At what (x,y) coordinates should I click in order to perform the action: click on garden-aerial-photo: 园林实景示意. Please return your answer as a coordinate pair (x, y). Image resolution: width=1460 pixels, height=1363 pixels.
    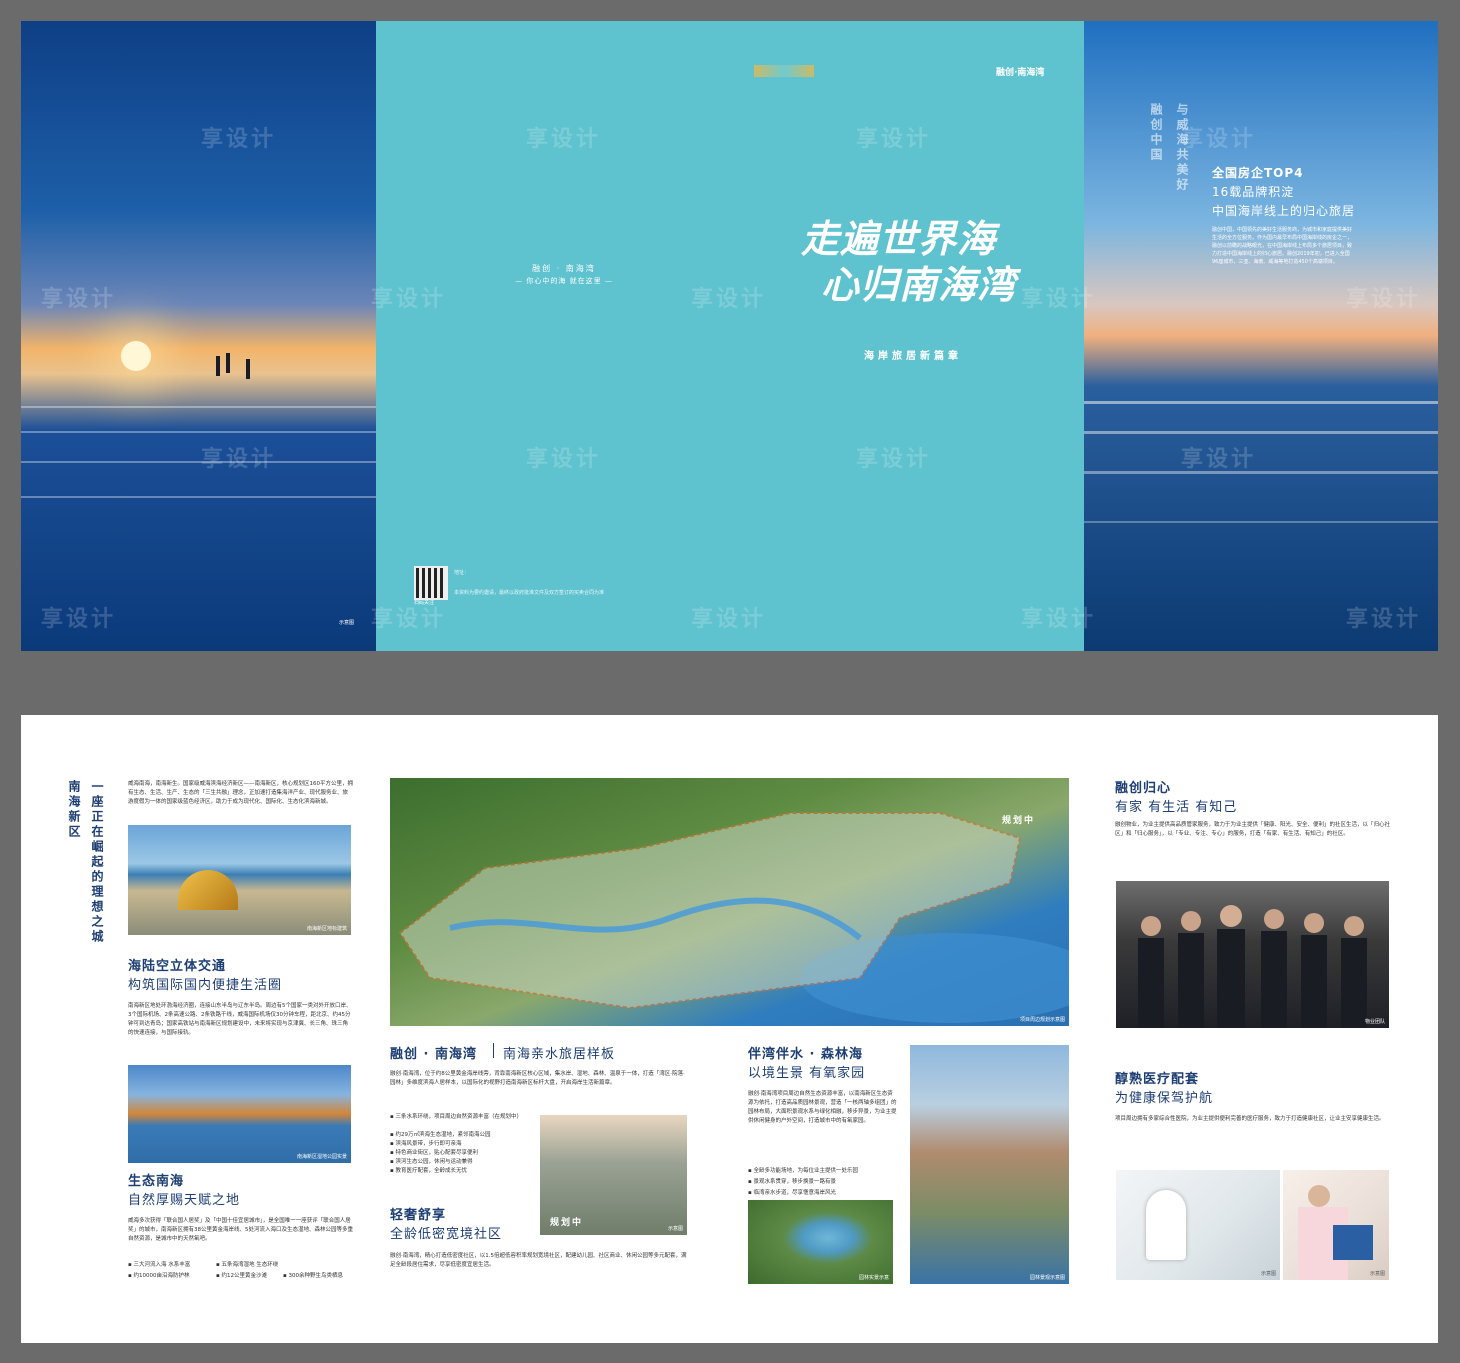
    Looking at the image, I should click on (820, 1242).